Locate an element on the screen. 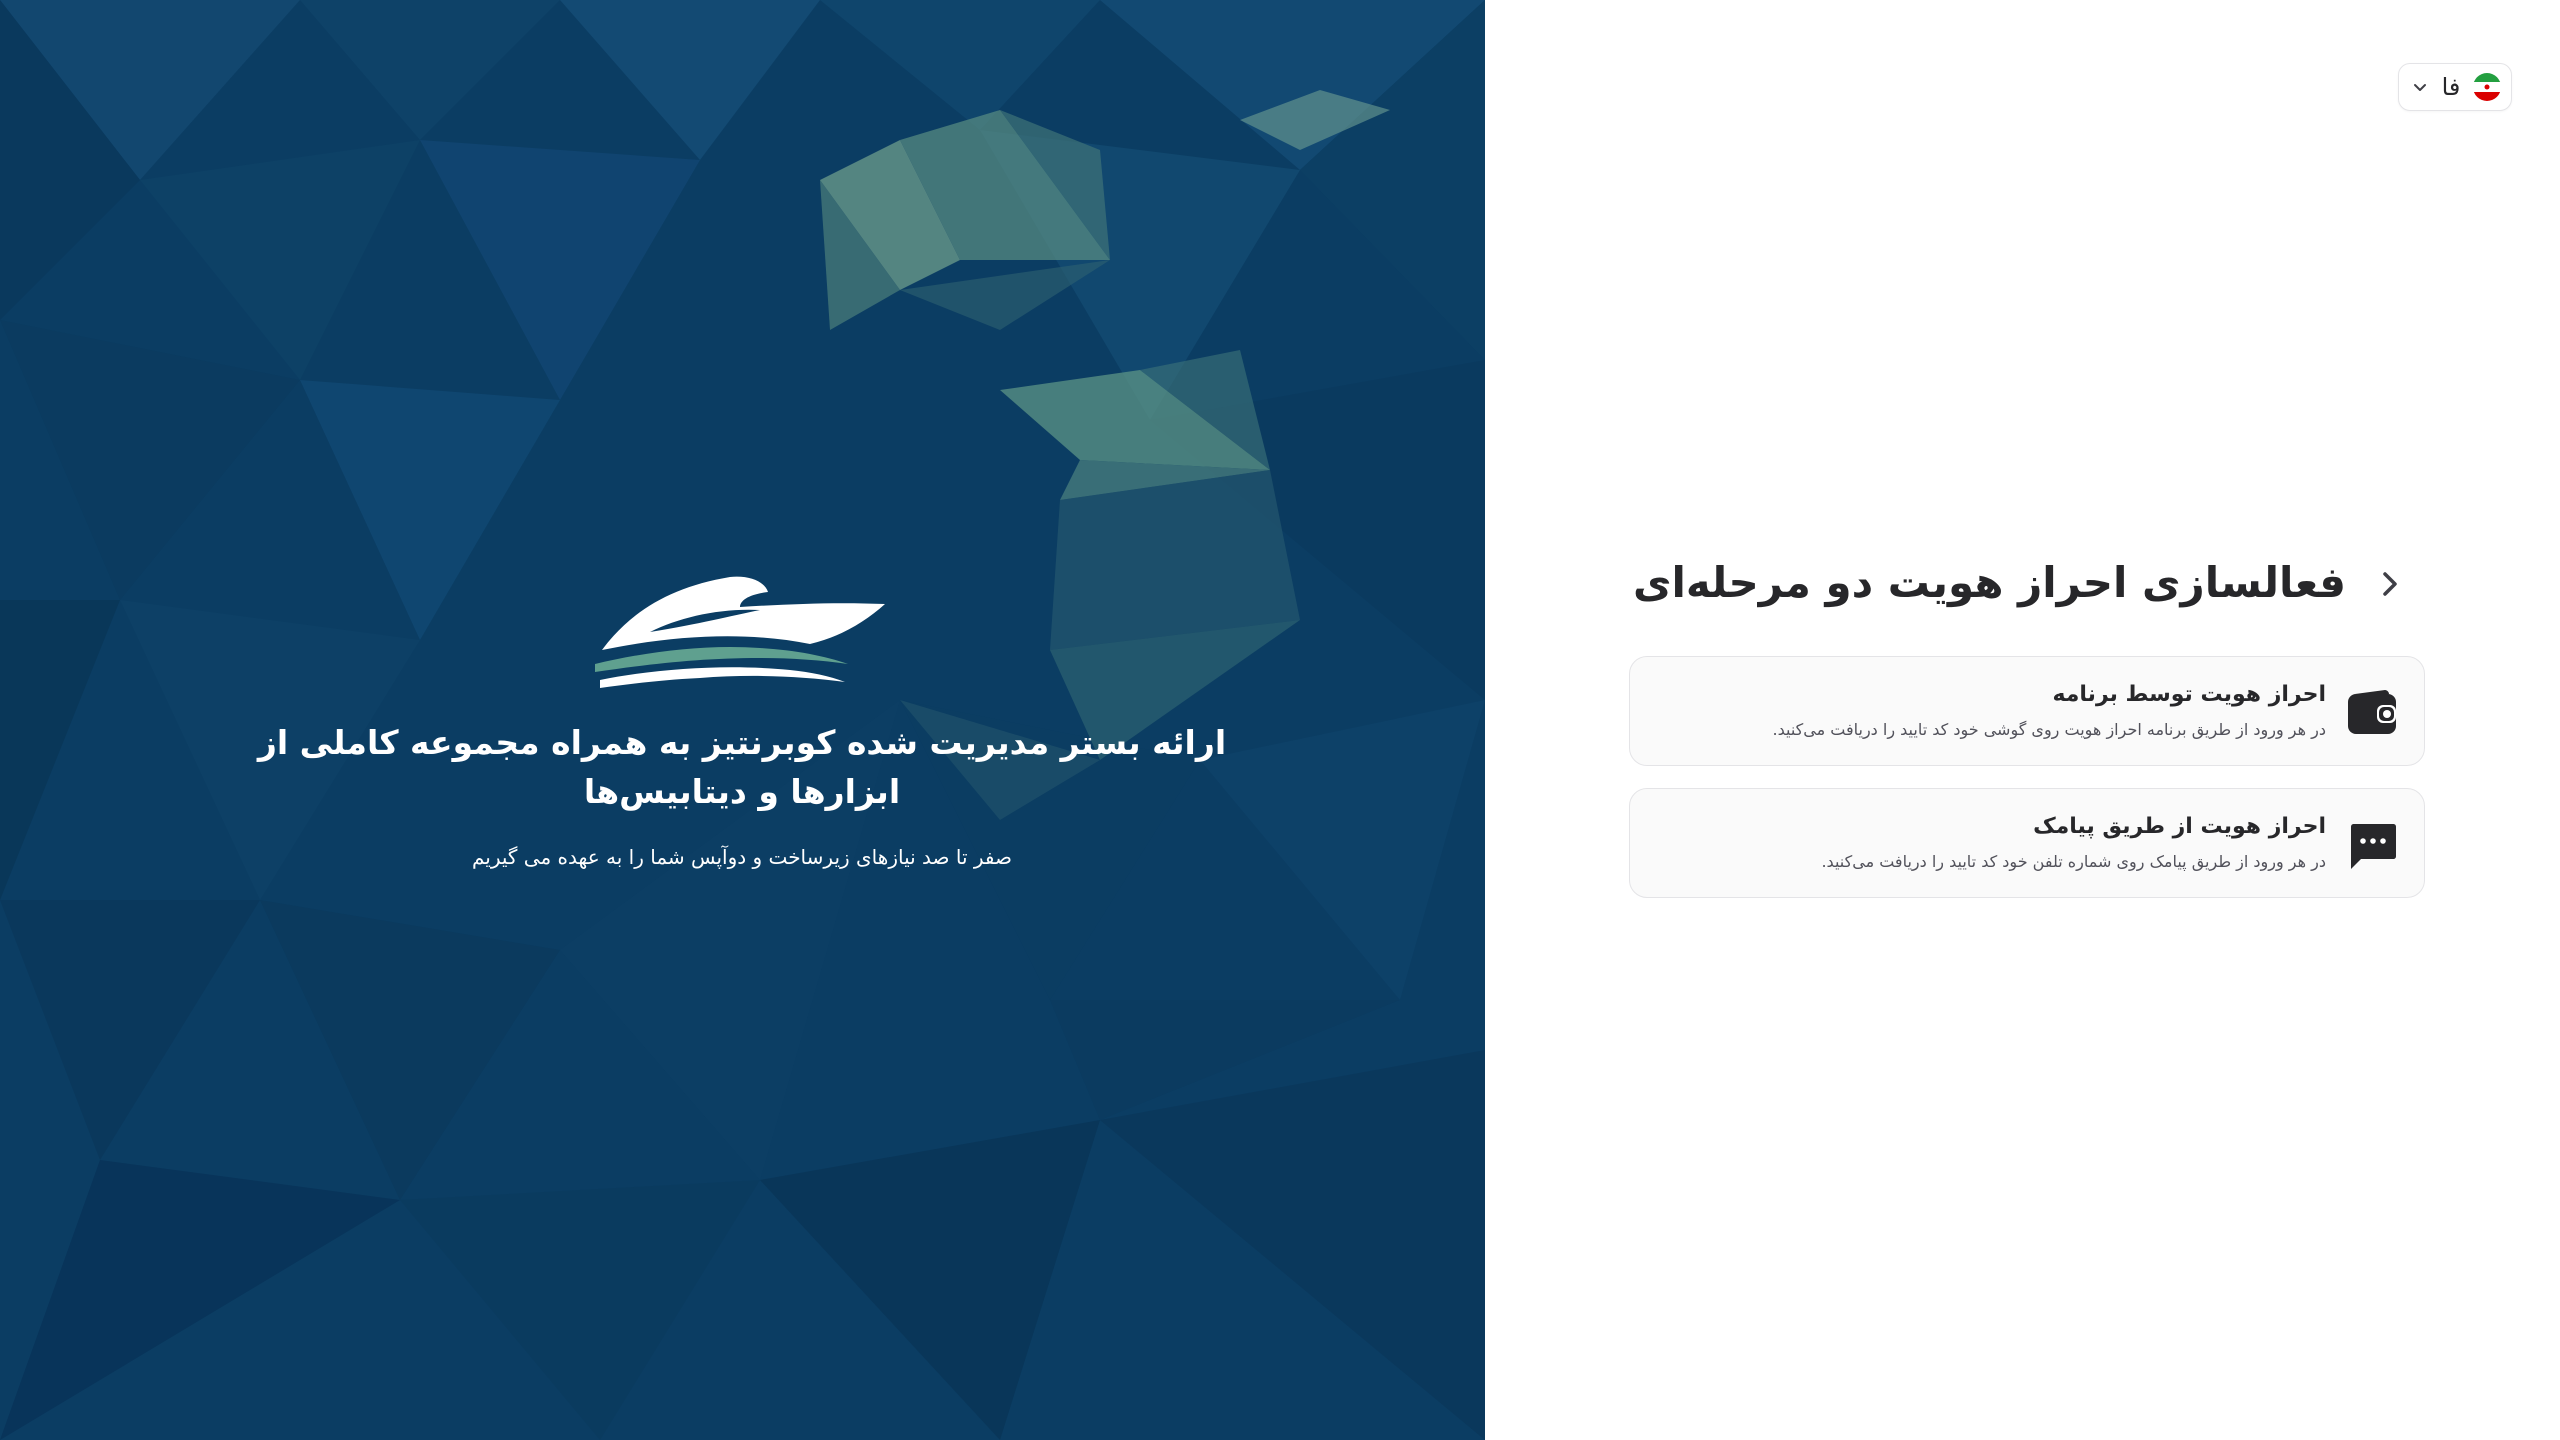  iran-flag-icon is located at coordinates (2486, 87).